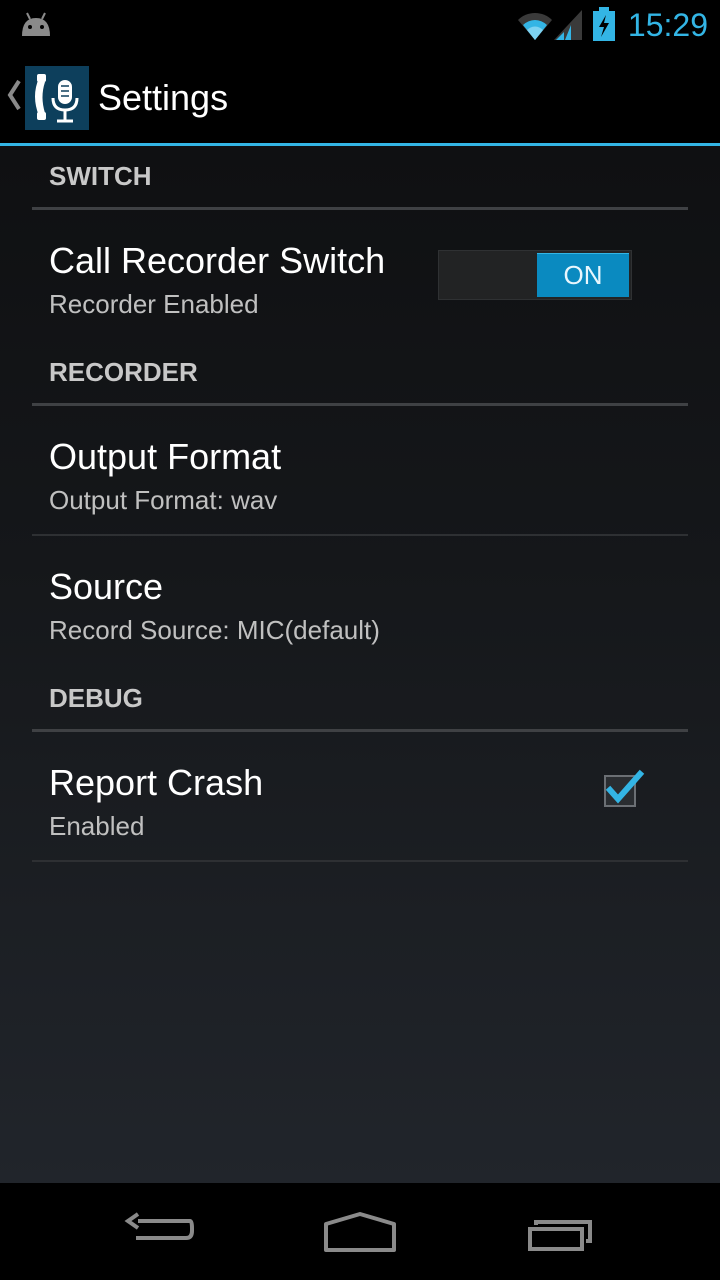  I want to click on signal-icon, so click(568, 25).